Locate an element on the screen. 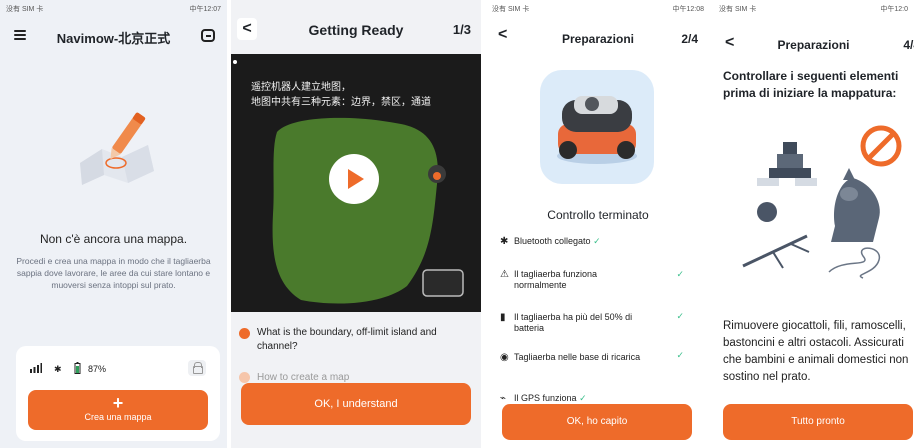  check-item: ⌁ Il GPS funziona ✓ is located at coordinates (543, 398).